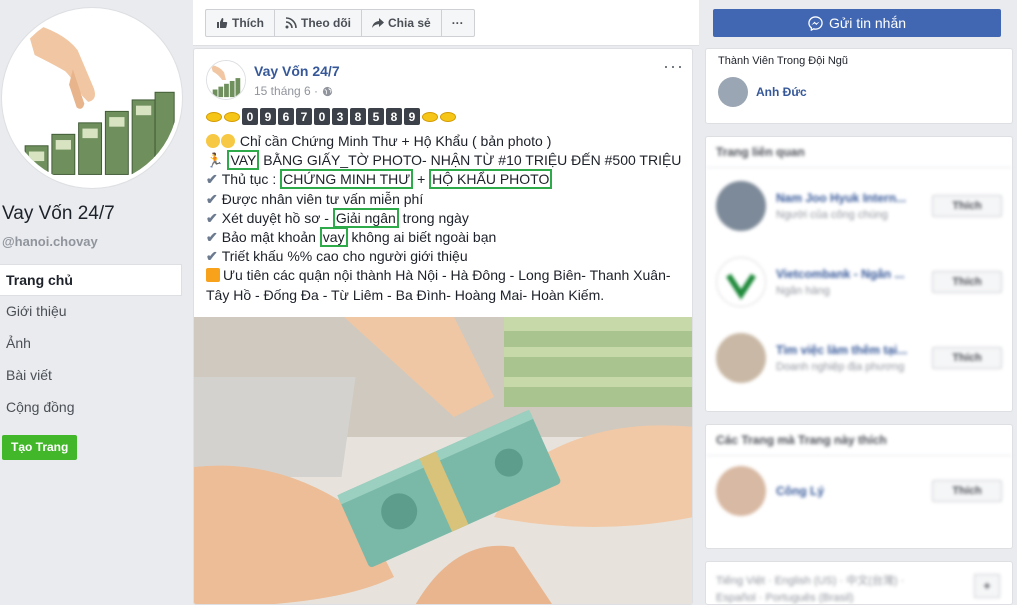 The image size is (1017, 605). I want to click on avatar, so click(741, 491).